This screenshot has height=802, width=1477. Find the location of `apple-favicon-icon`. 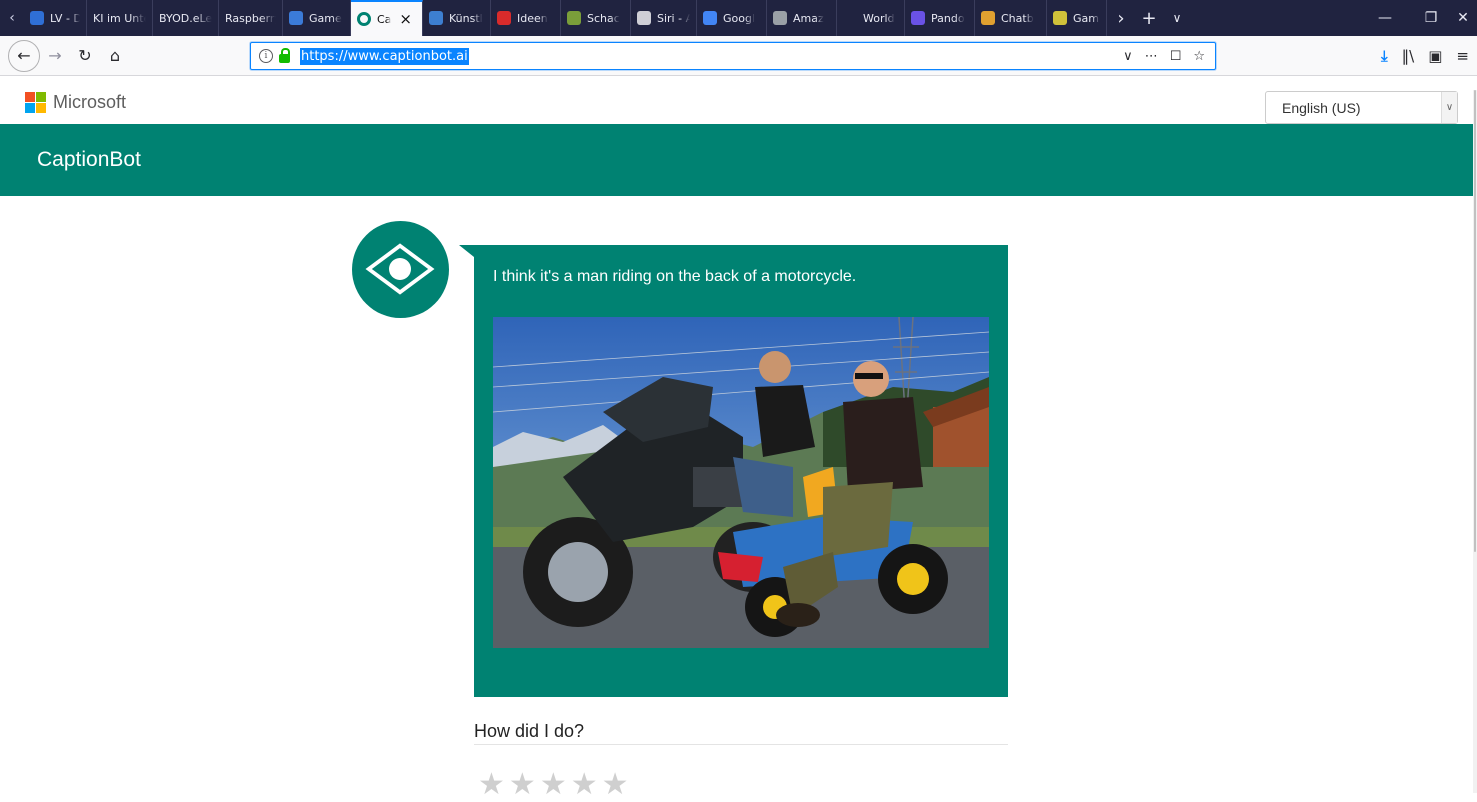

apple-favicon-icon is located at coordinates (644, 18).